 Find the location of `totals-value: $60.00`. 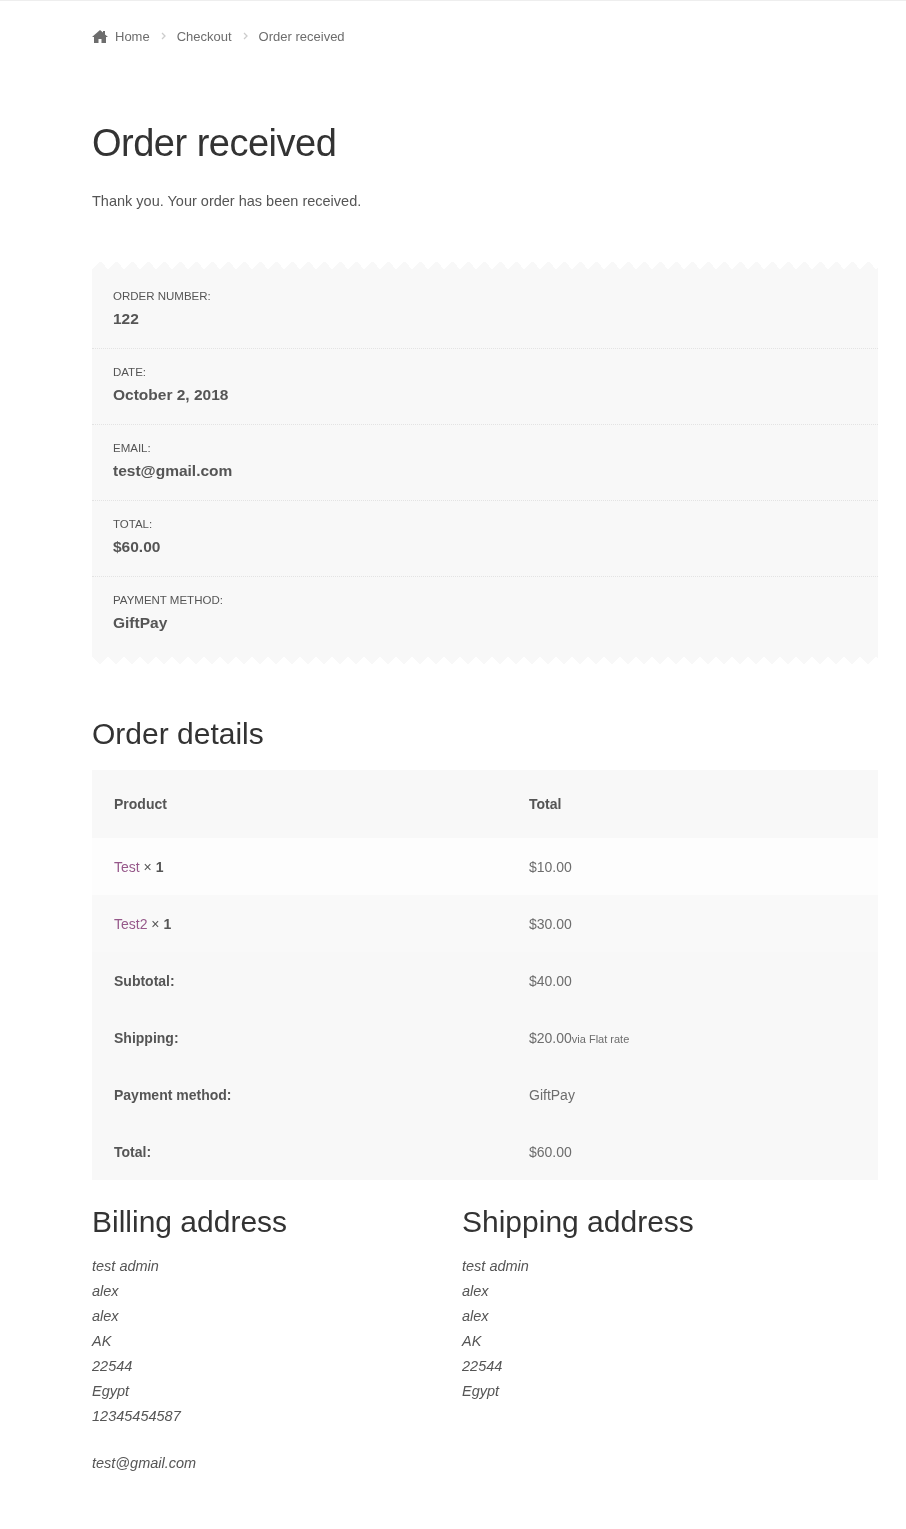

totals-value: $60.00 is located at coordinates (550, 1151).